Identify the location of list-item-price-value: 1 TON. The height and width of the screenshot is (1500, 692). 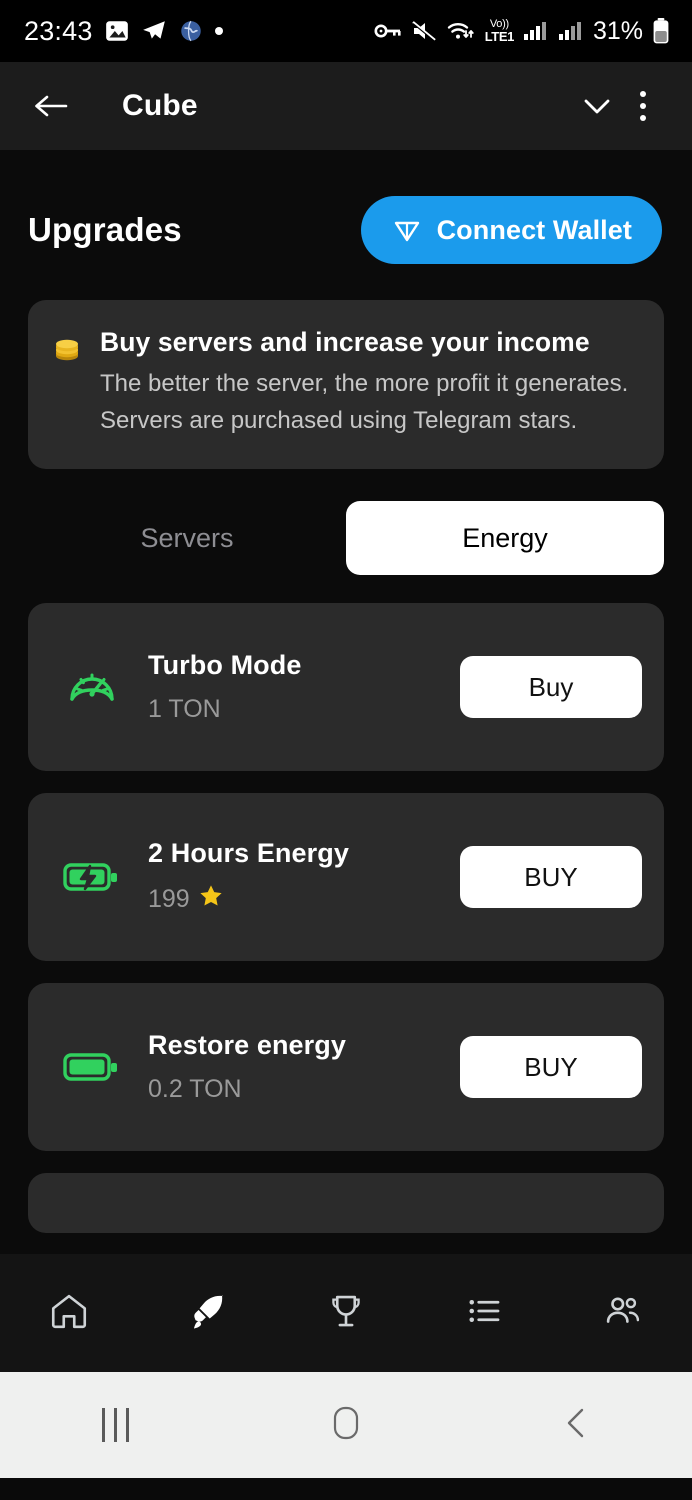
(184, 709).